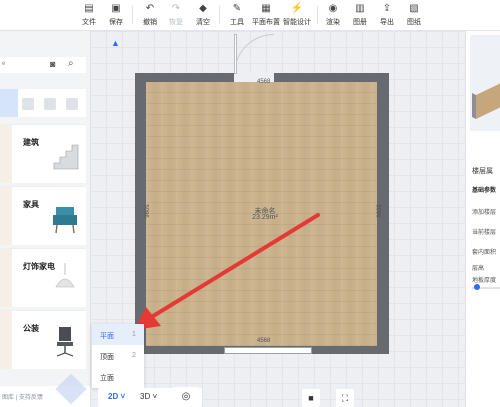 The image size is (500, 407). I want to click on search-icon: ⌕, so click(71, 63).